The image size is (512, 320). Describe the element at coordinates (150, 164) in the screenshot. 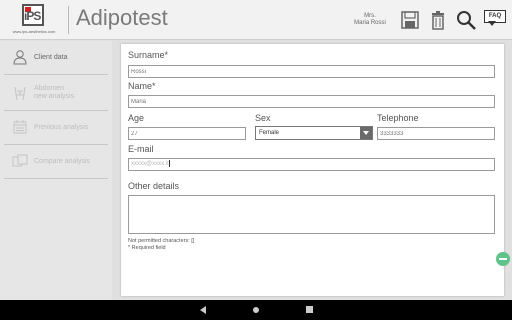

I see `email-placeholder: xxxxx@xxxx.it` at that location.